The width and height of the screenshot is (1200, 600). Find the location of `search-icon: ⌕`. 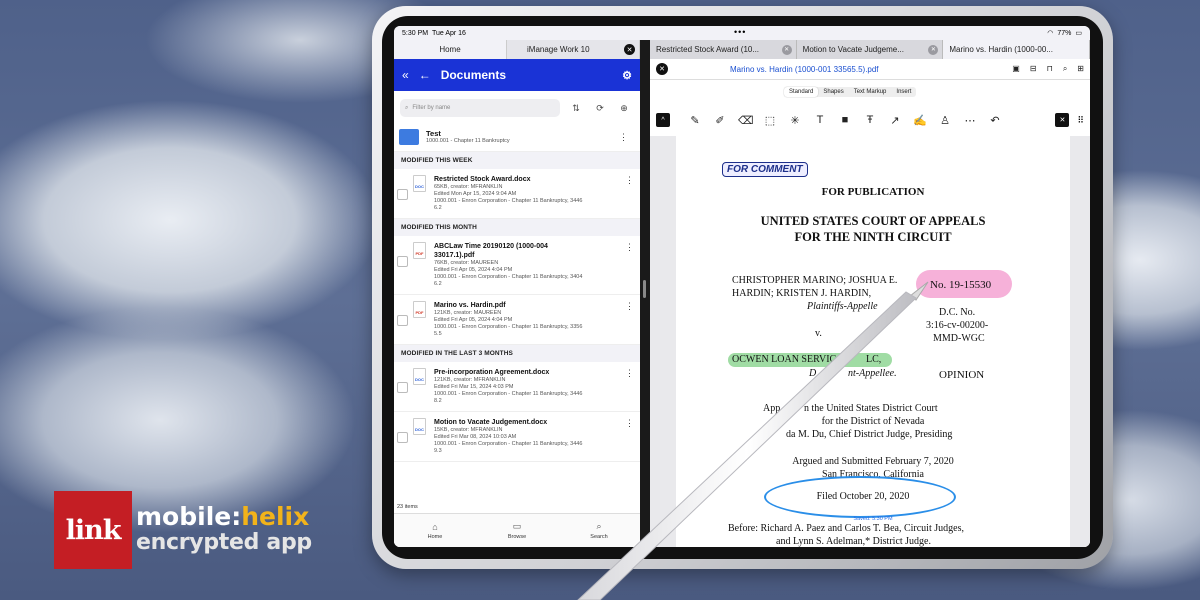

search-icon: ⌕ is located at coordinates (1065, 69).